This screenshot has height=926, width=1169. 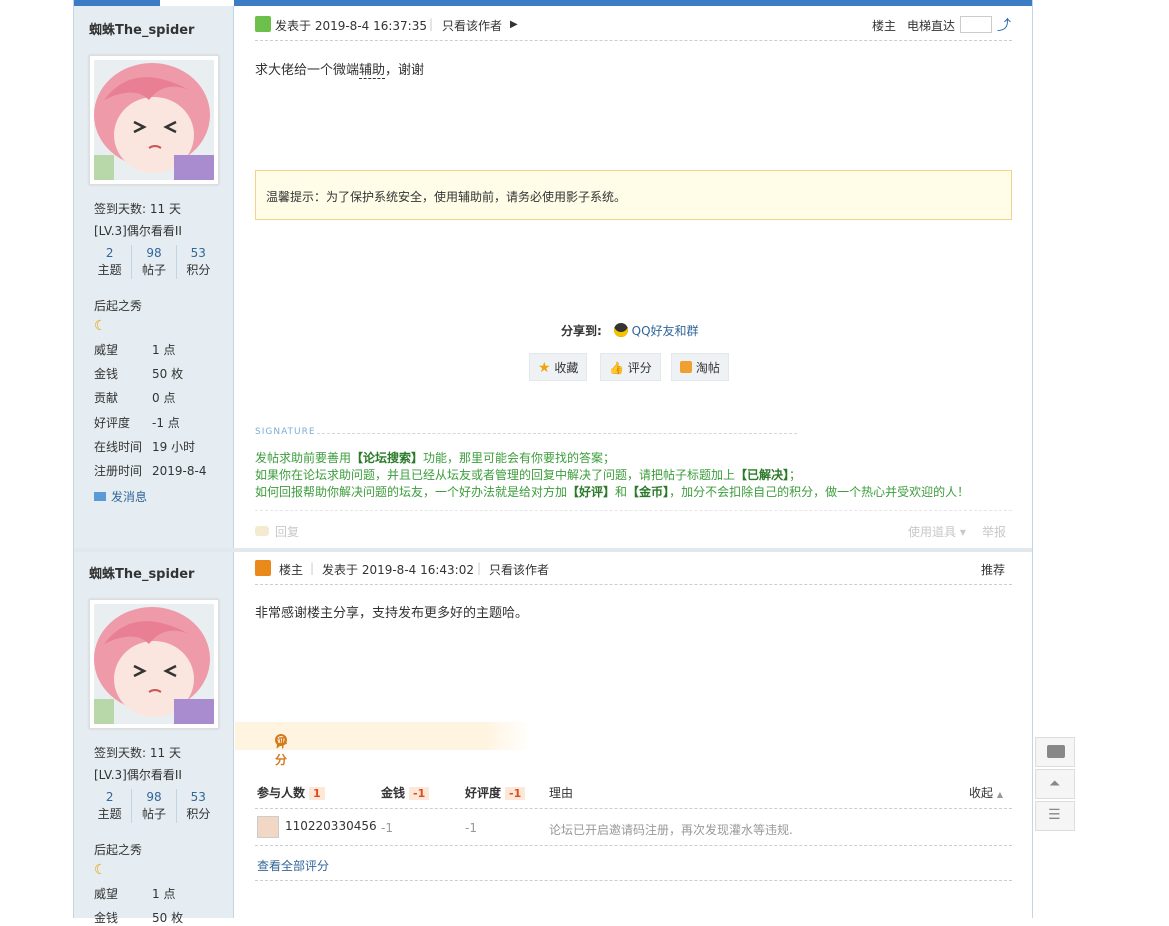 What do you see at coordinates (145, 447) in the screenshot?
I see `prop-online-time: 在线时间 19 小时` at bounding box center [145, 447].